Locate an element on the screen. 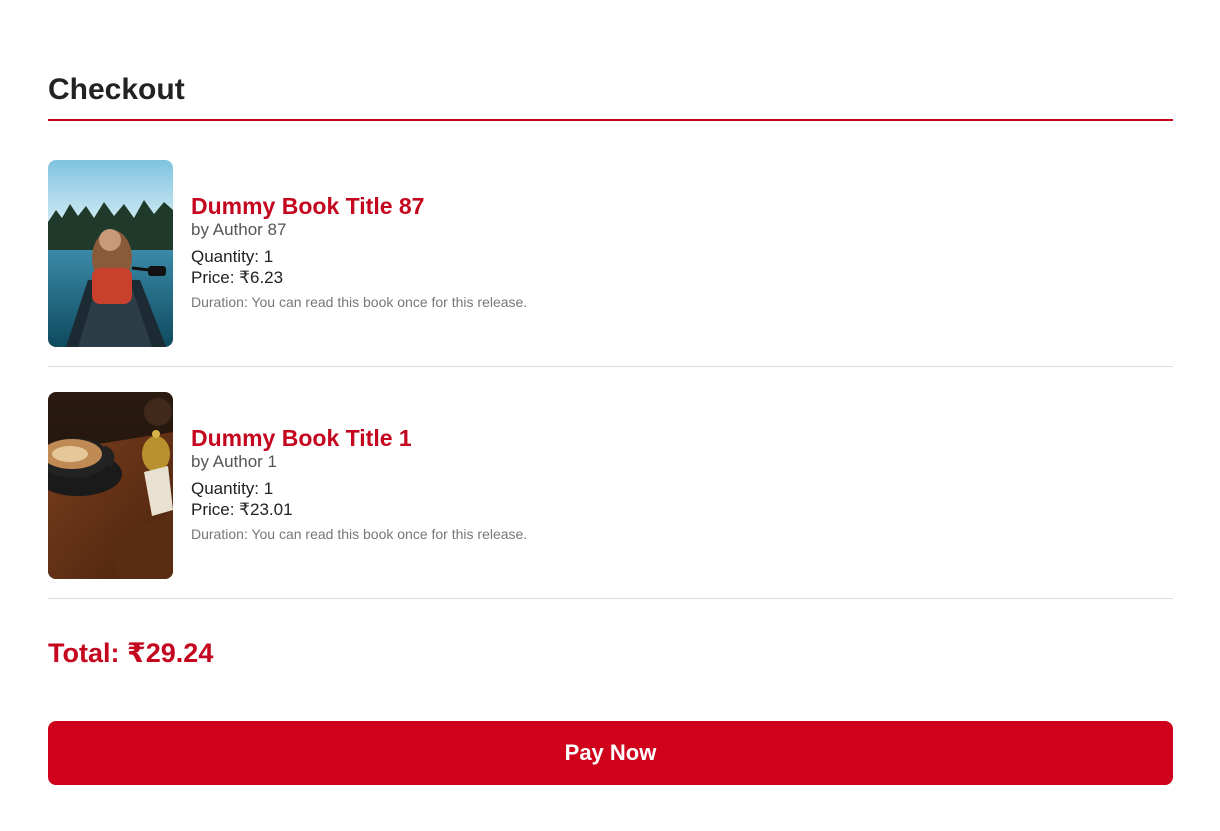 The image size is (1220, 831). coffee-cup-photo-icon is located at coordinates (110, 485).